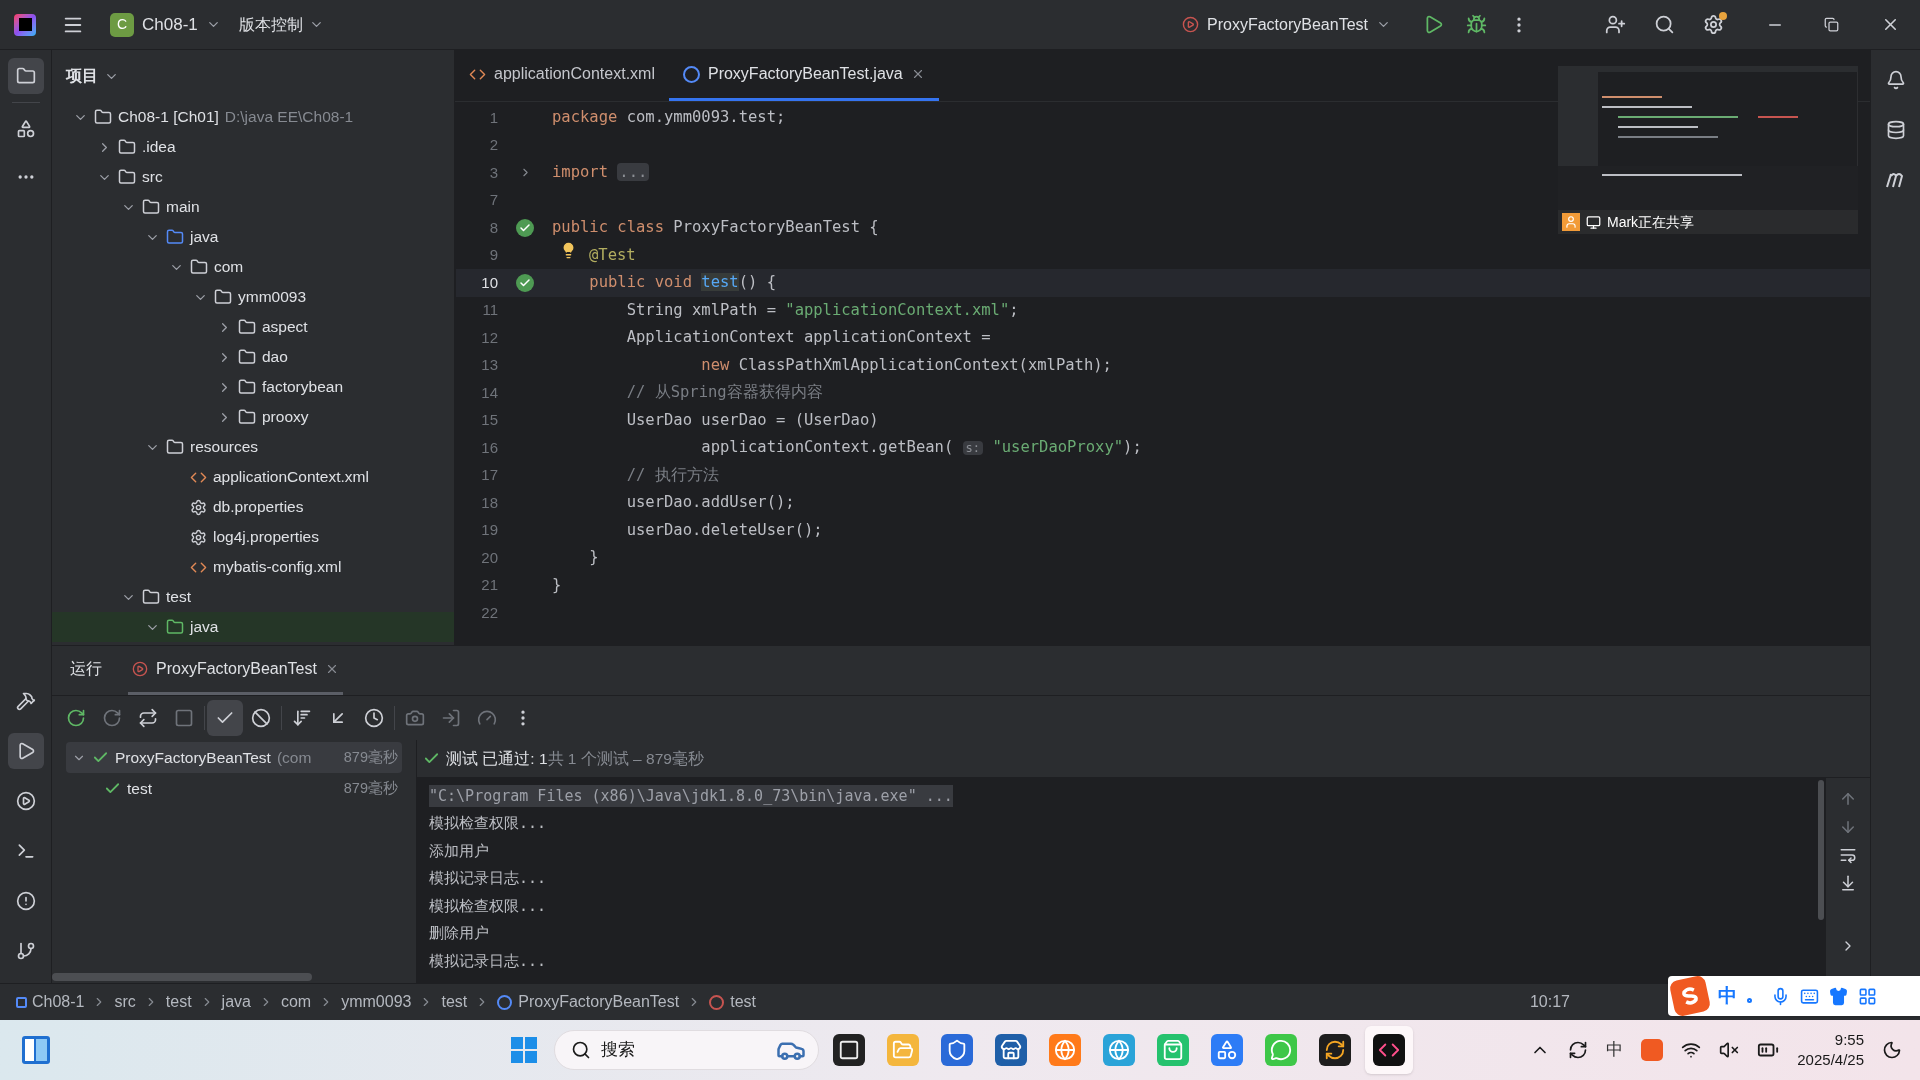  Describe the element at coordinates (1690, 996) in the screenshot. I see `ime-logo-icon` at that location.